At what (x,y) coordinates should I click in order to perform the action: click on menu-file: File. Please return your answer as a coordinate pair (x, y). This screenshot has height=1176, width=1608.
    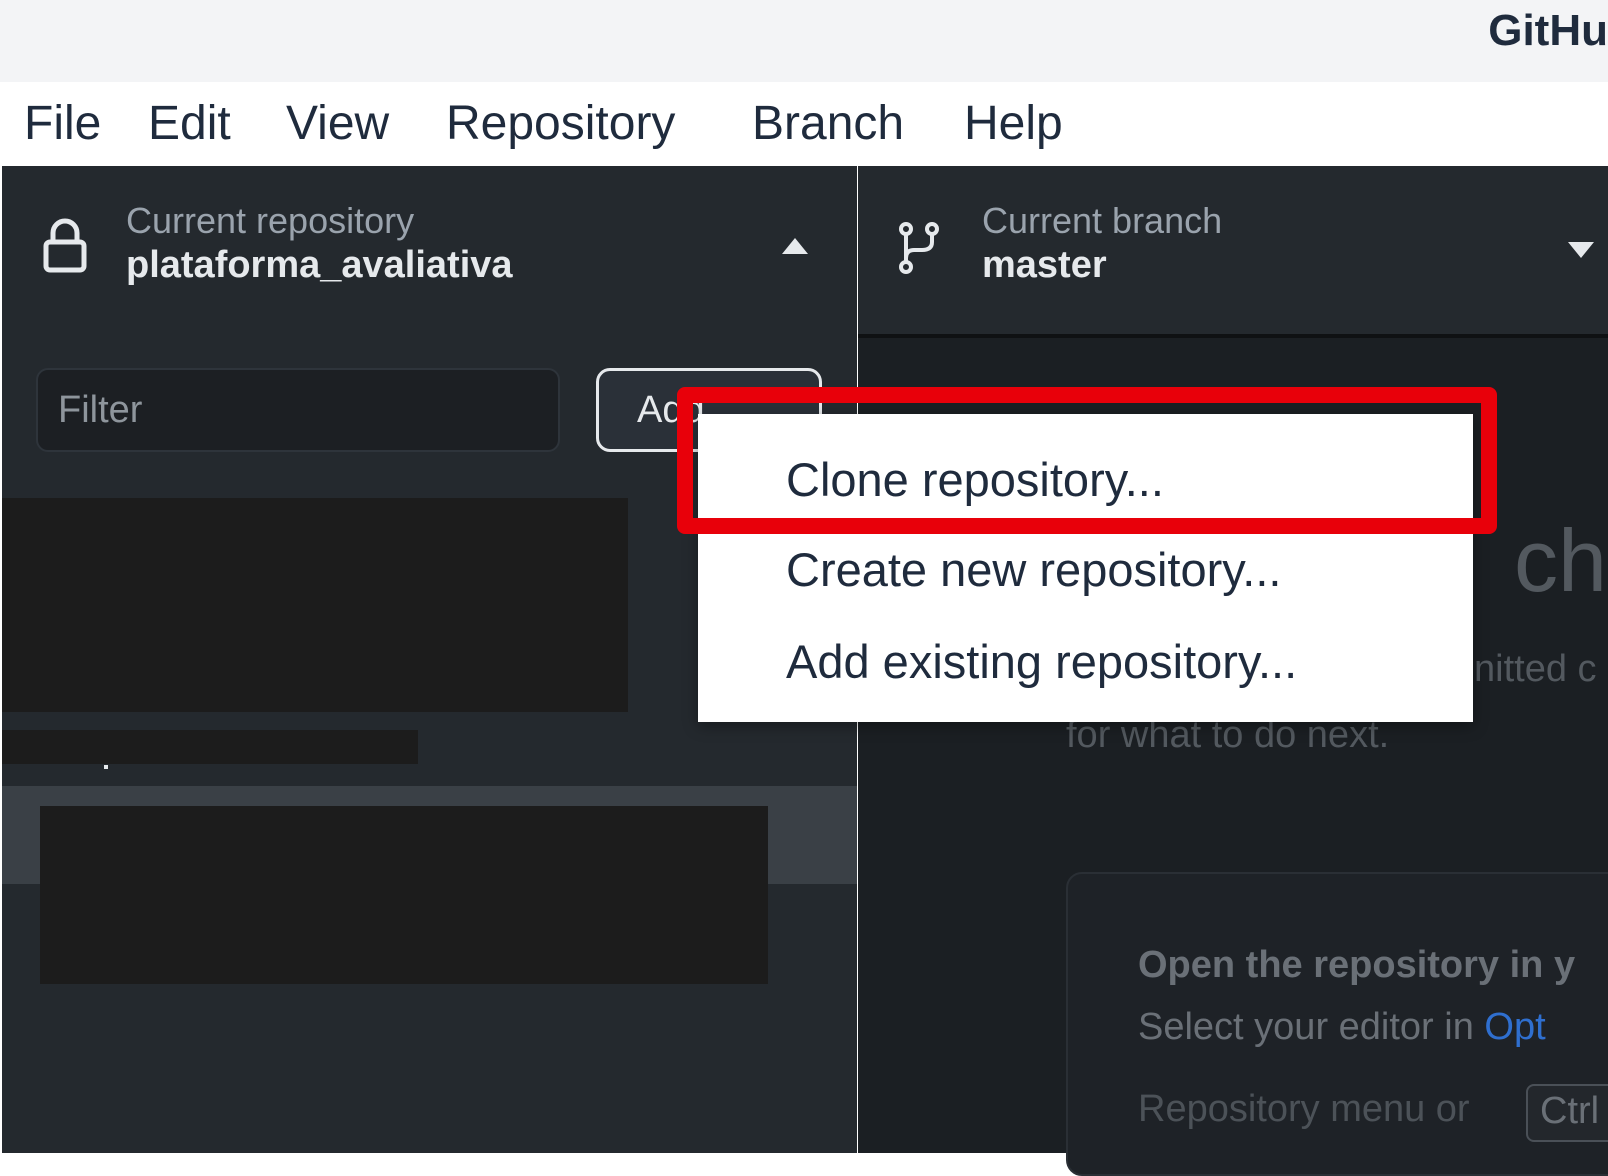
    Looking at the image, I should click on (62, 123).